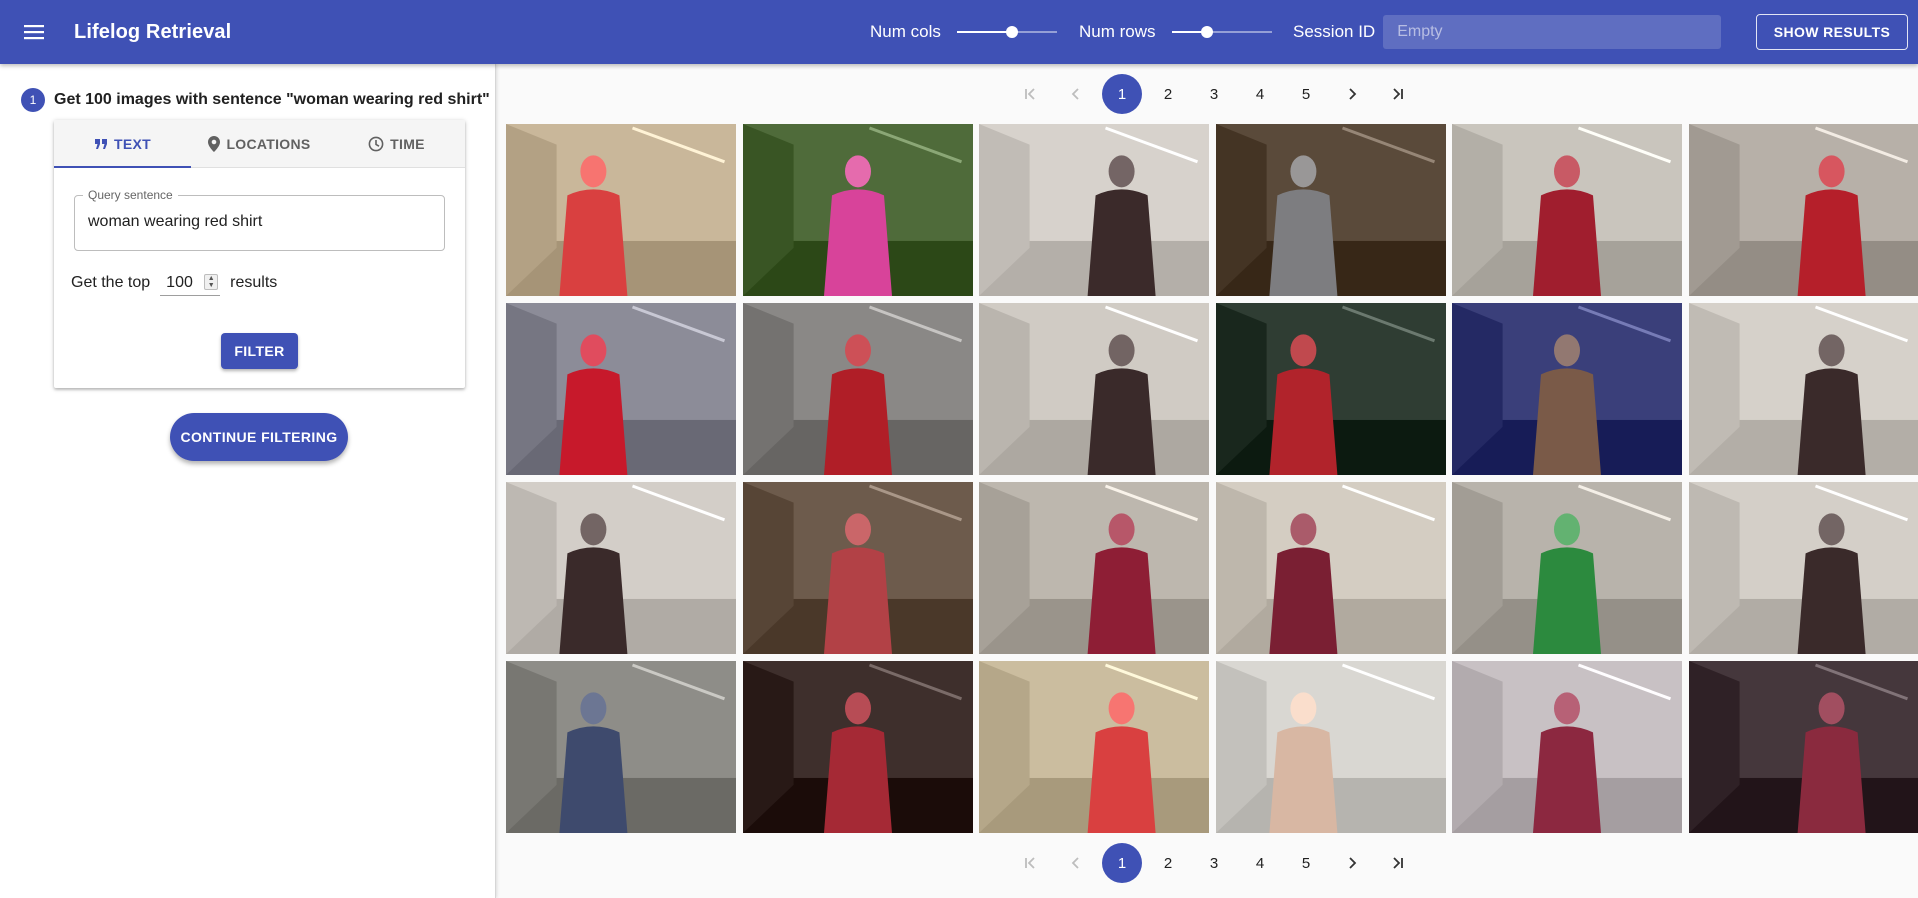 This screenshot has height=898, width=1918. Describe the element at coordinates (905, 31) in the screenshot. I see `num-cols-label: Num cols` at that location.